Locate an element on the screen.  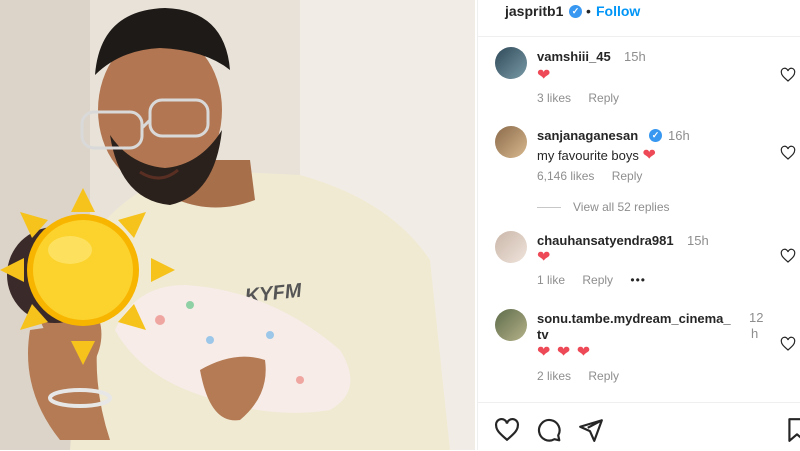
more-options-icon: ••• is located at coordinates (638, 280).